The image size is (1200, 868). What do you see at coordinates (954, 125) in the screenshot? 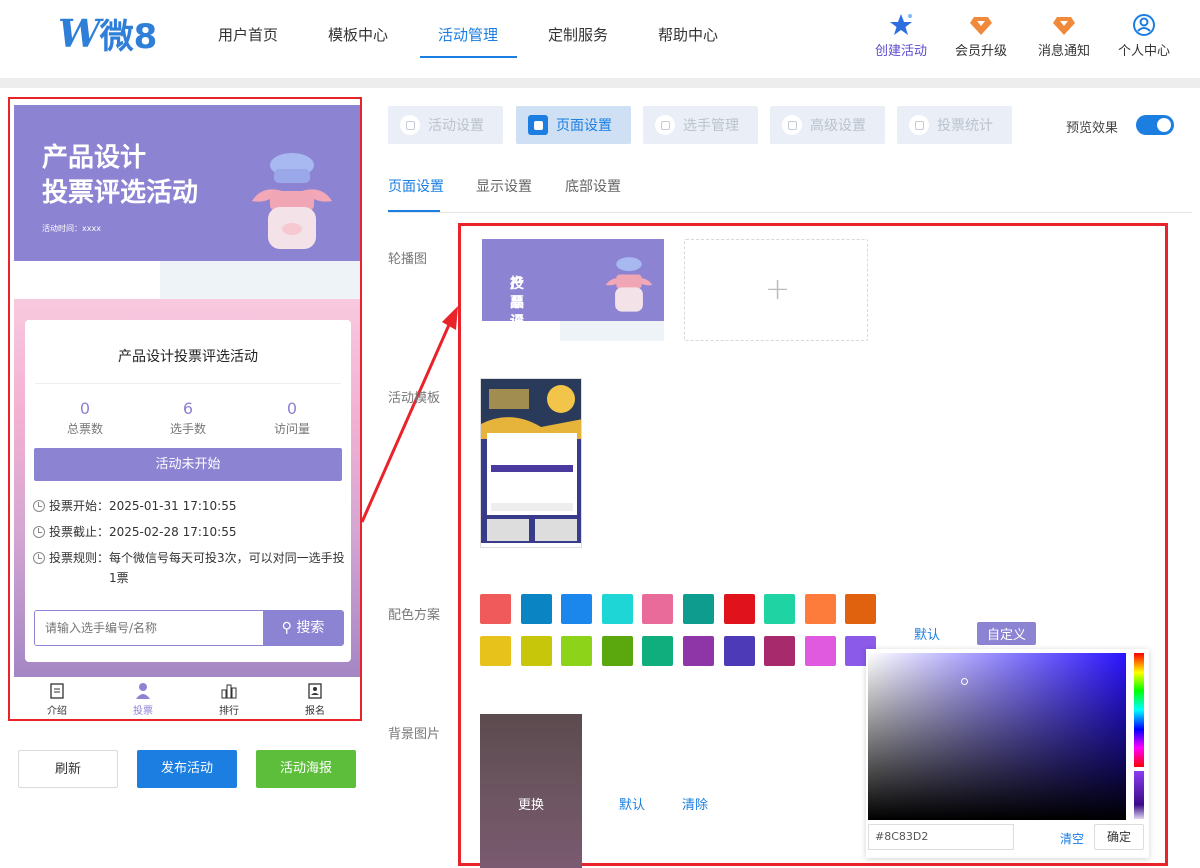
I see `tab-vote-statistics: 投票统计` at bounding box center [954, 125].